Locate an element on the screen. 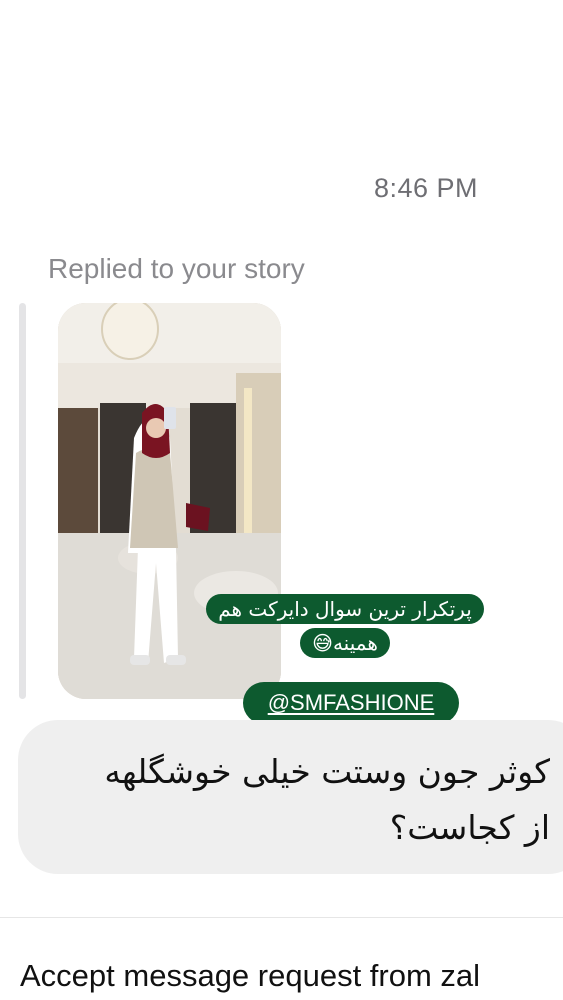 The width and height of the screenshot is (563, 1000). divider is located at coordinates (281, 917).